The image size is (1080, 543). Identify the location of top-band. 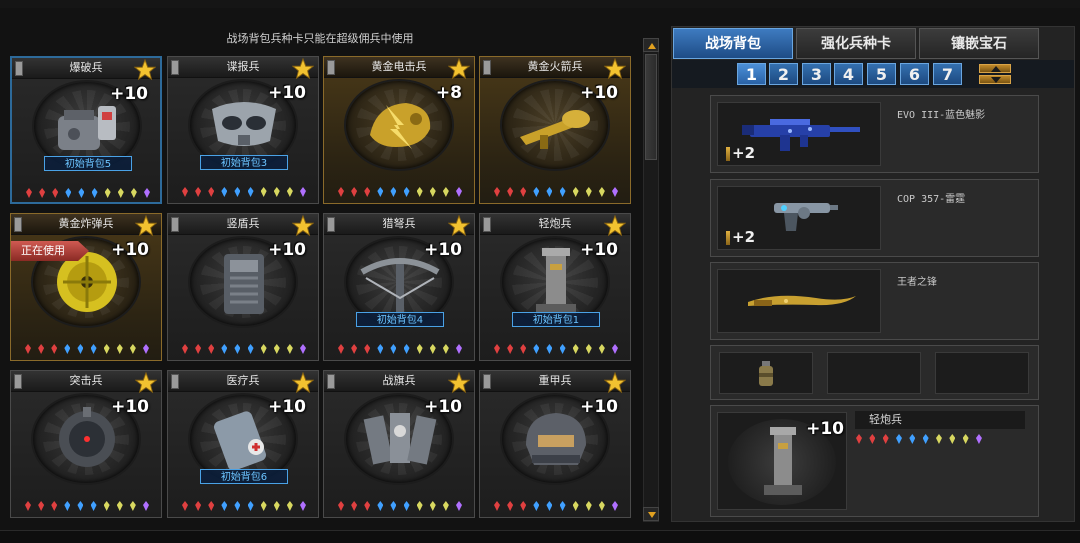
(540, 4).